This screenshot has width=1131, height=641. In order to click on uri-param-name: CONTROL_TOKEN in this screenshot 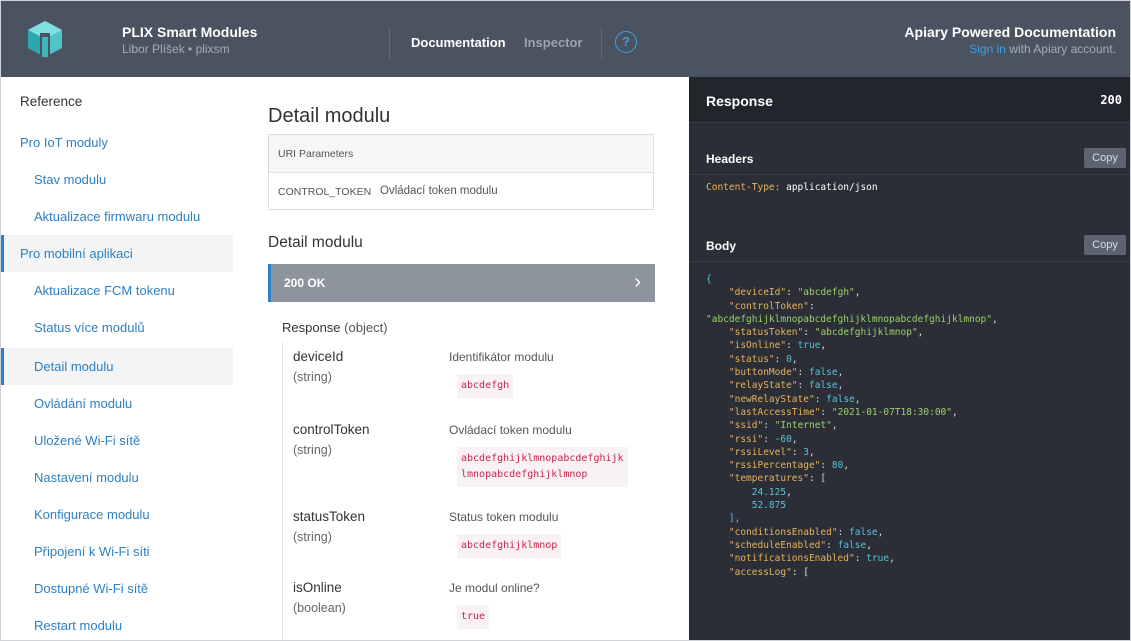, I will do `click(325, 192)`.